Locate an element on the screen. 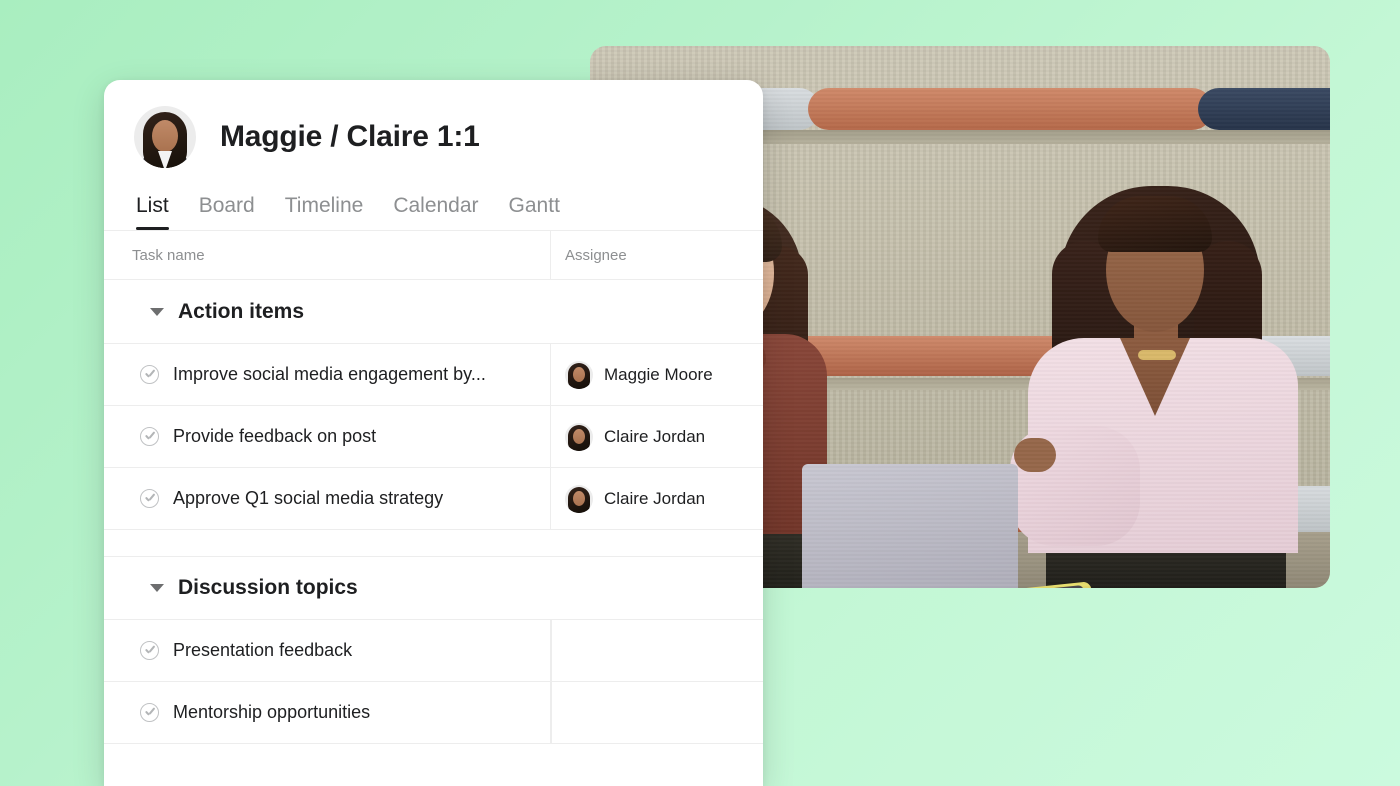  tab-gantt: Gantt is located at coordinates (534, 212).